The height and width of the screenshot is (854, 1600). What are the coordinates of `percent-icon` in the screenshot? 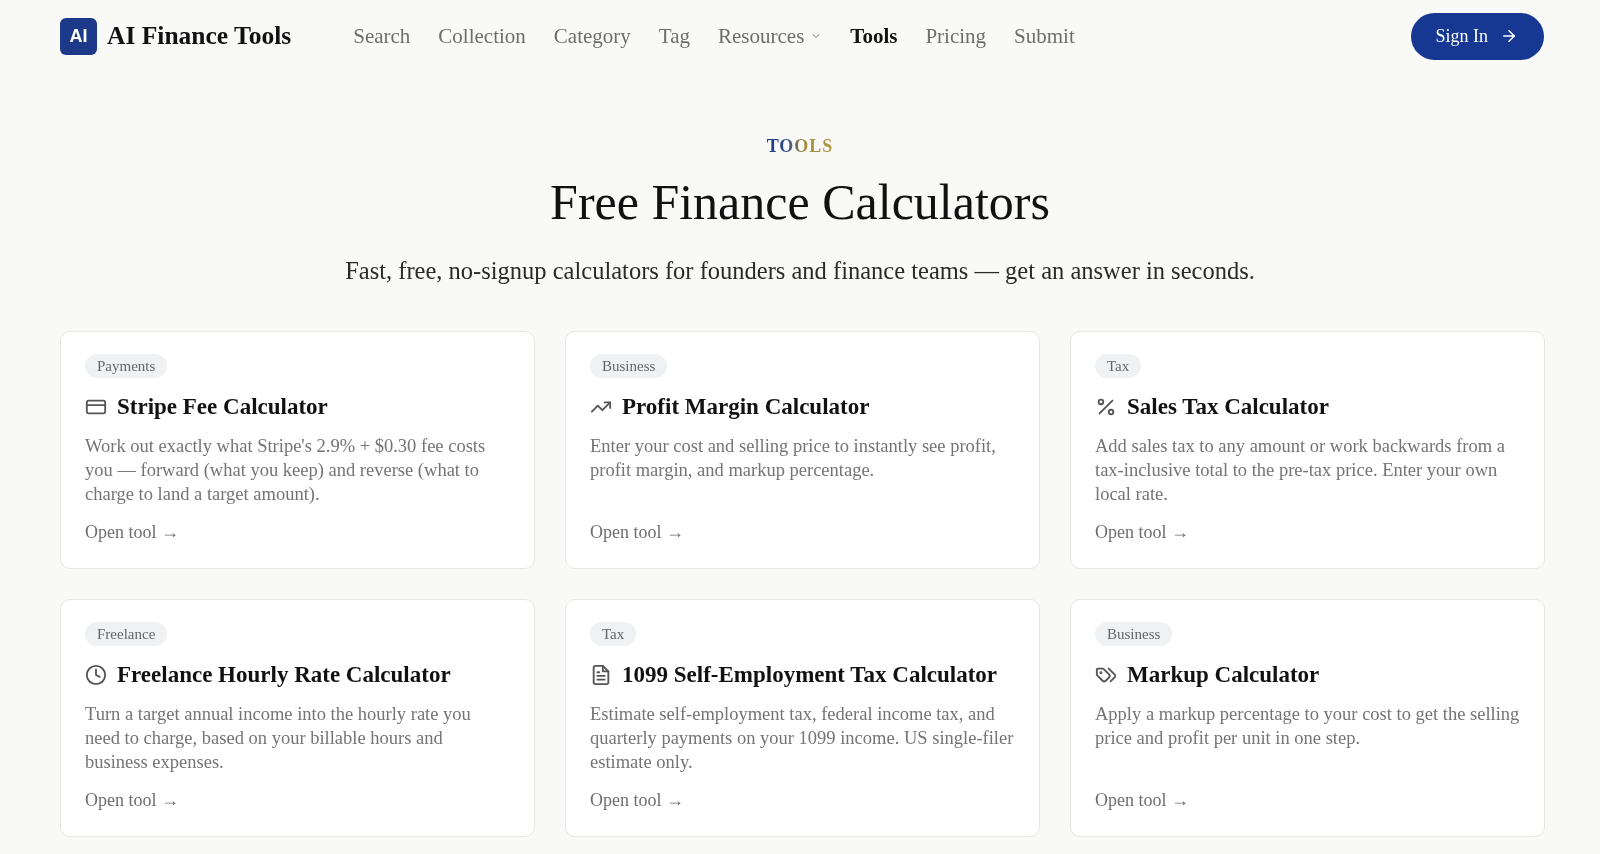 It's located at (1106, 407).